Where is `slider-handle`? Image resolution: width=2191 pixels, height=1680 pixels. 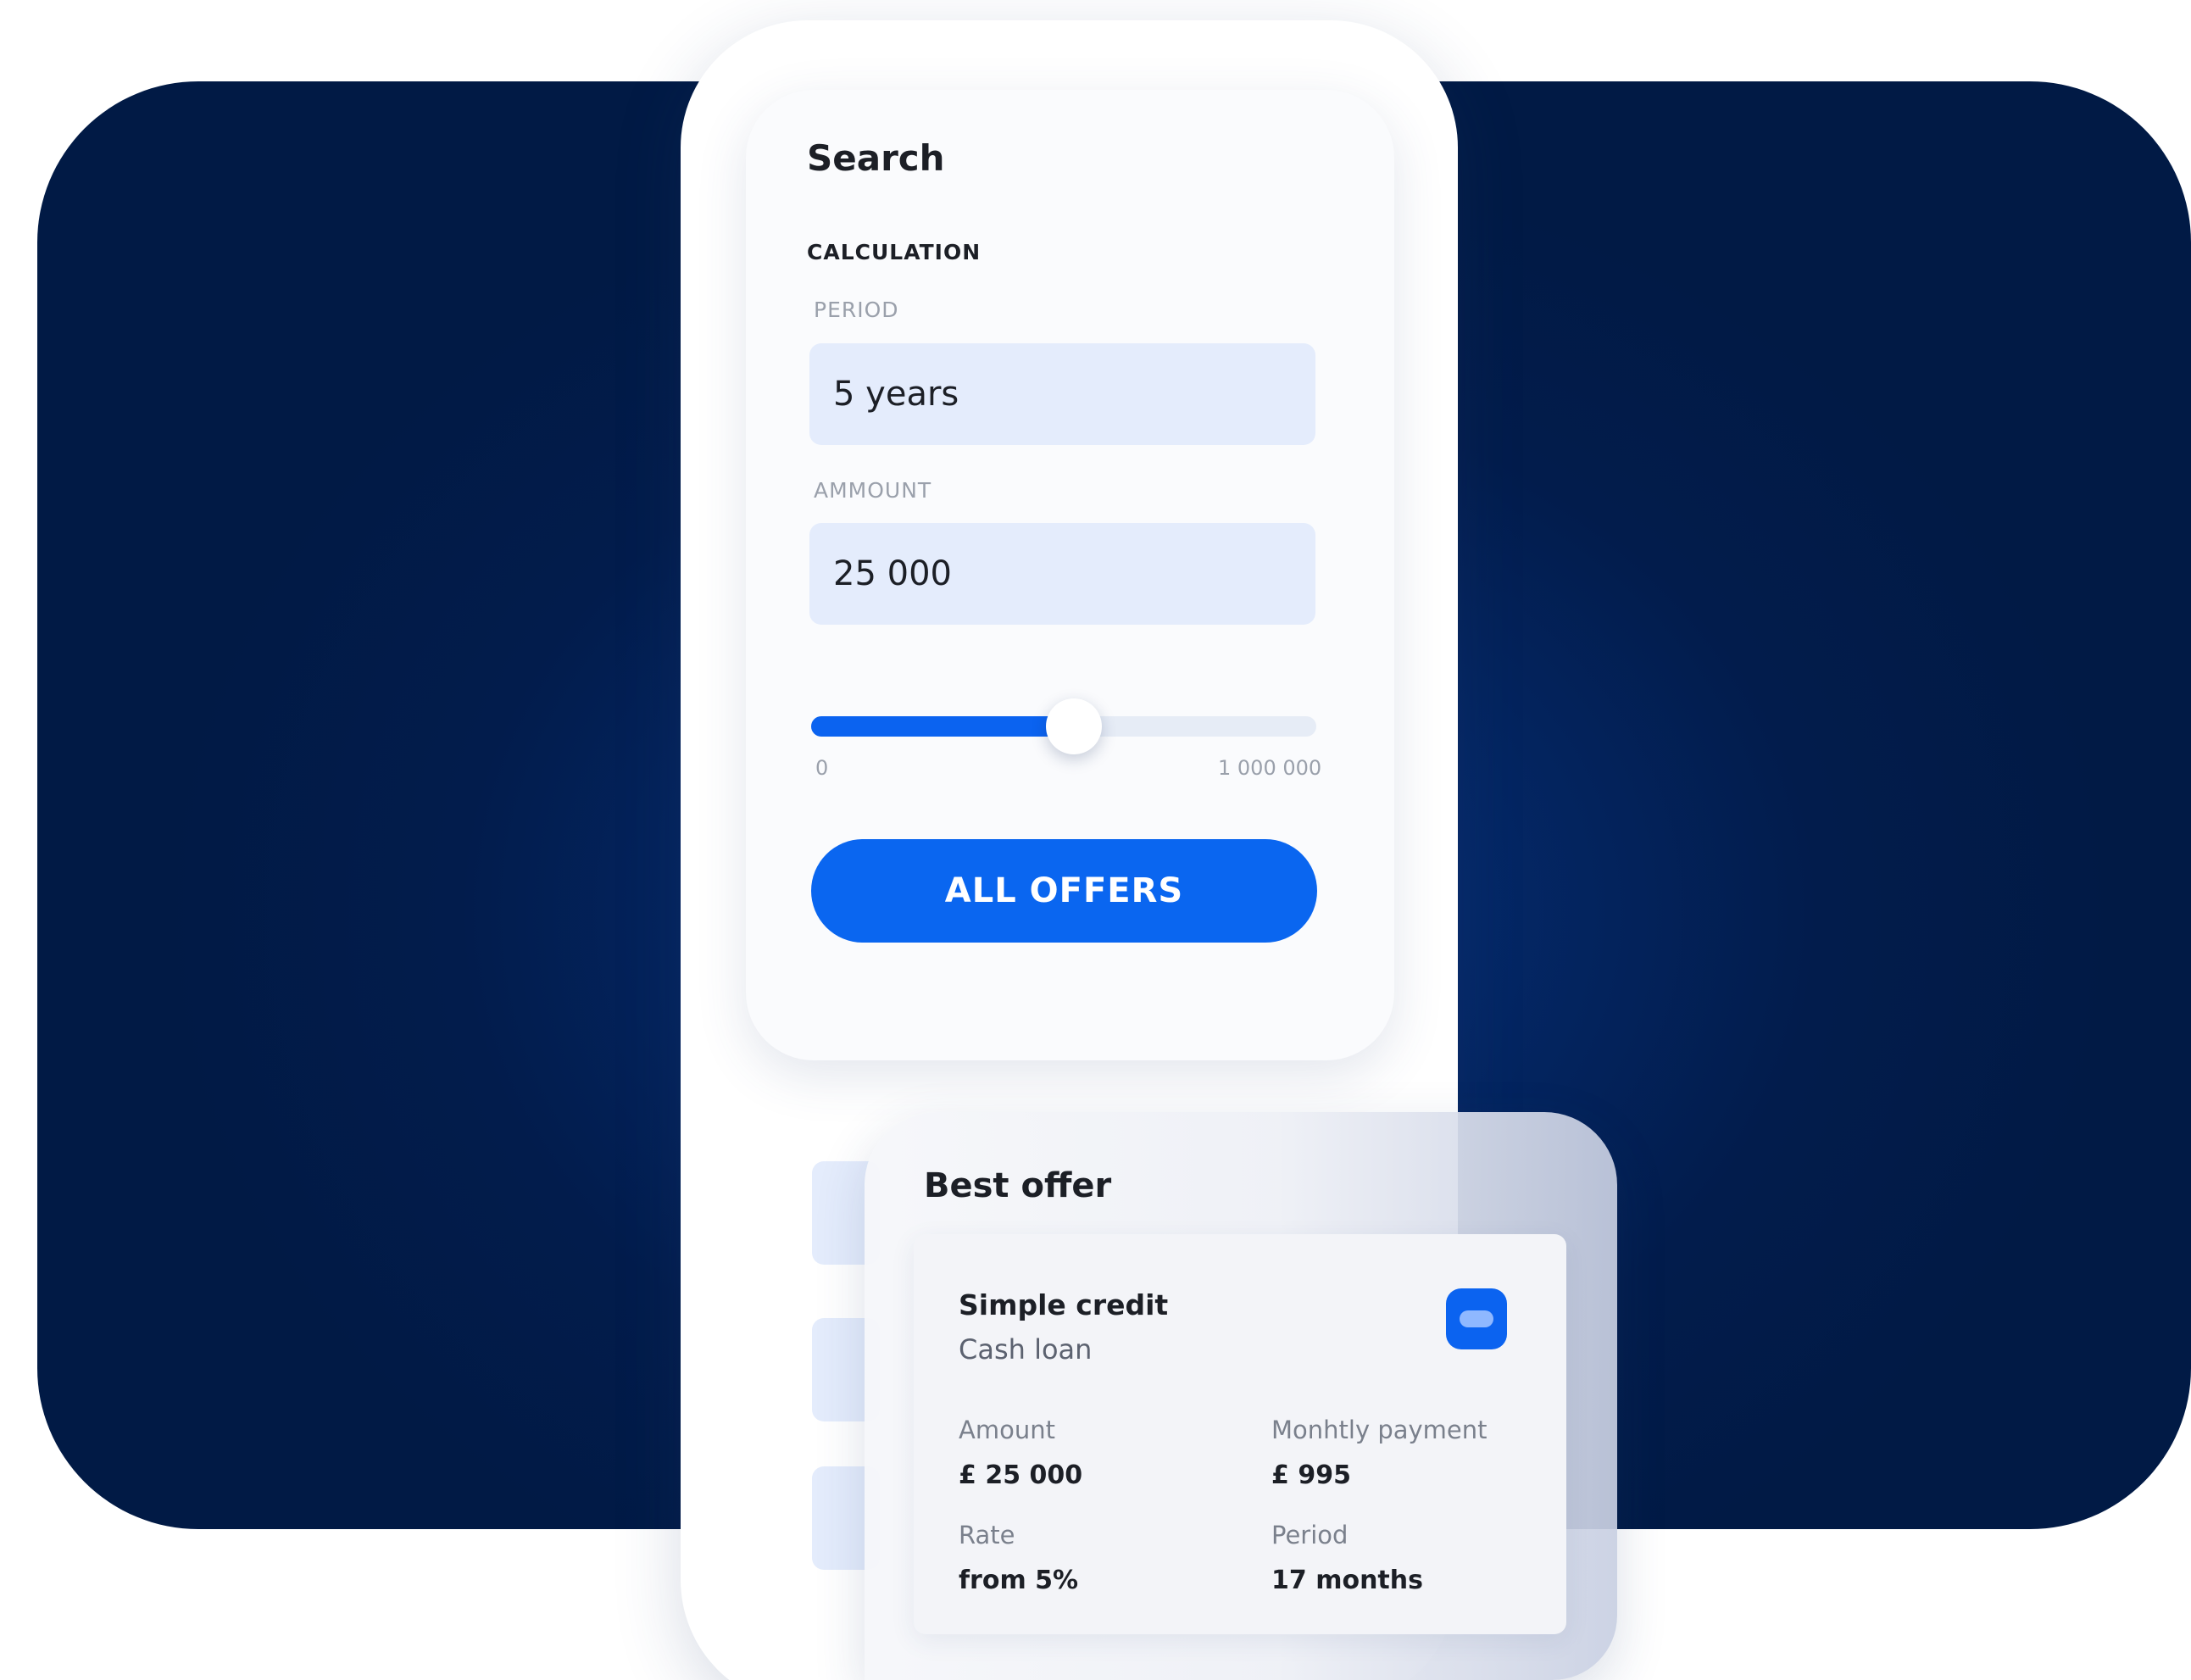
slider-handle is located at coordinates (1074, 726).